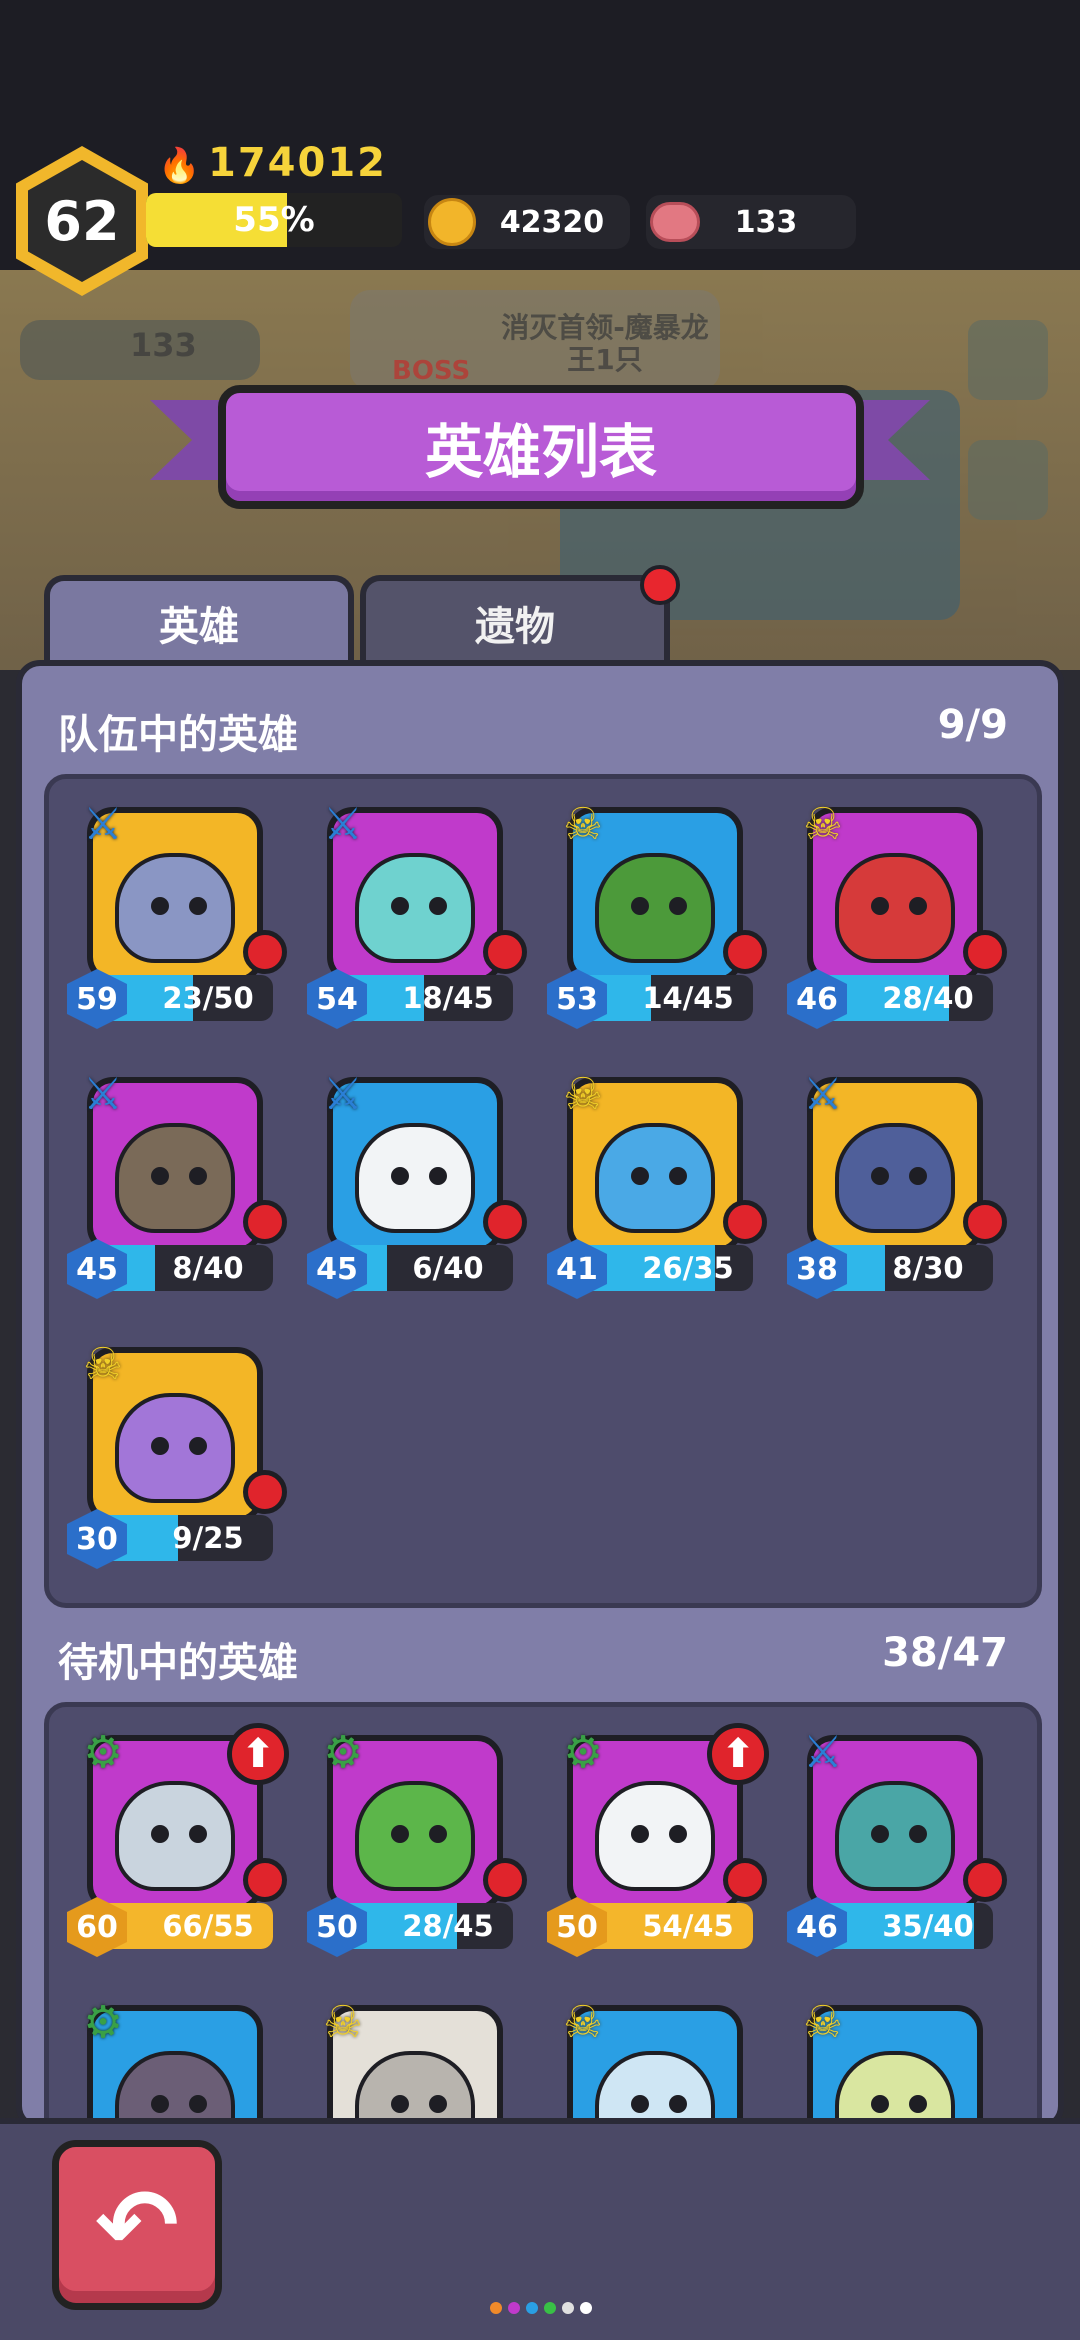 This screenshot has width=1080, height=2340. I want to click on hero-progress-text: 9/25, so click(208, 1538).